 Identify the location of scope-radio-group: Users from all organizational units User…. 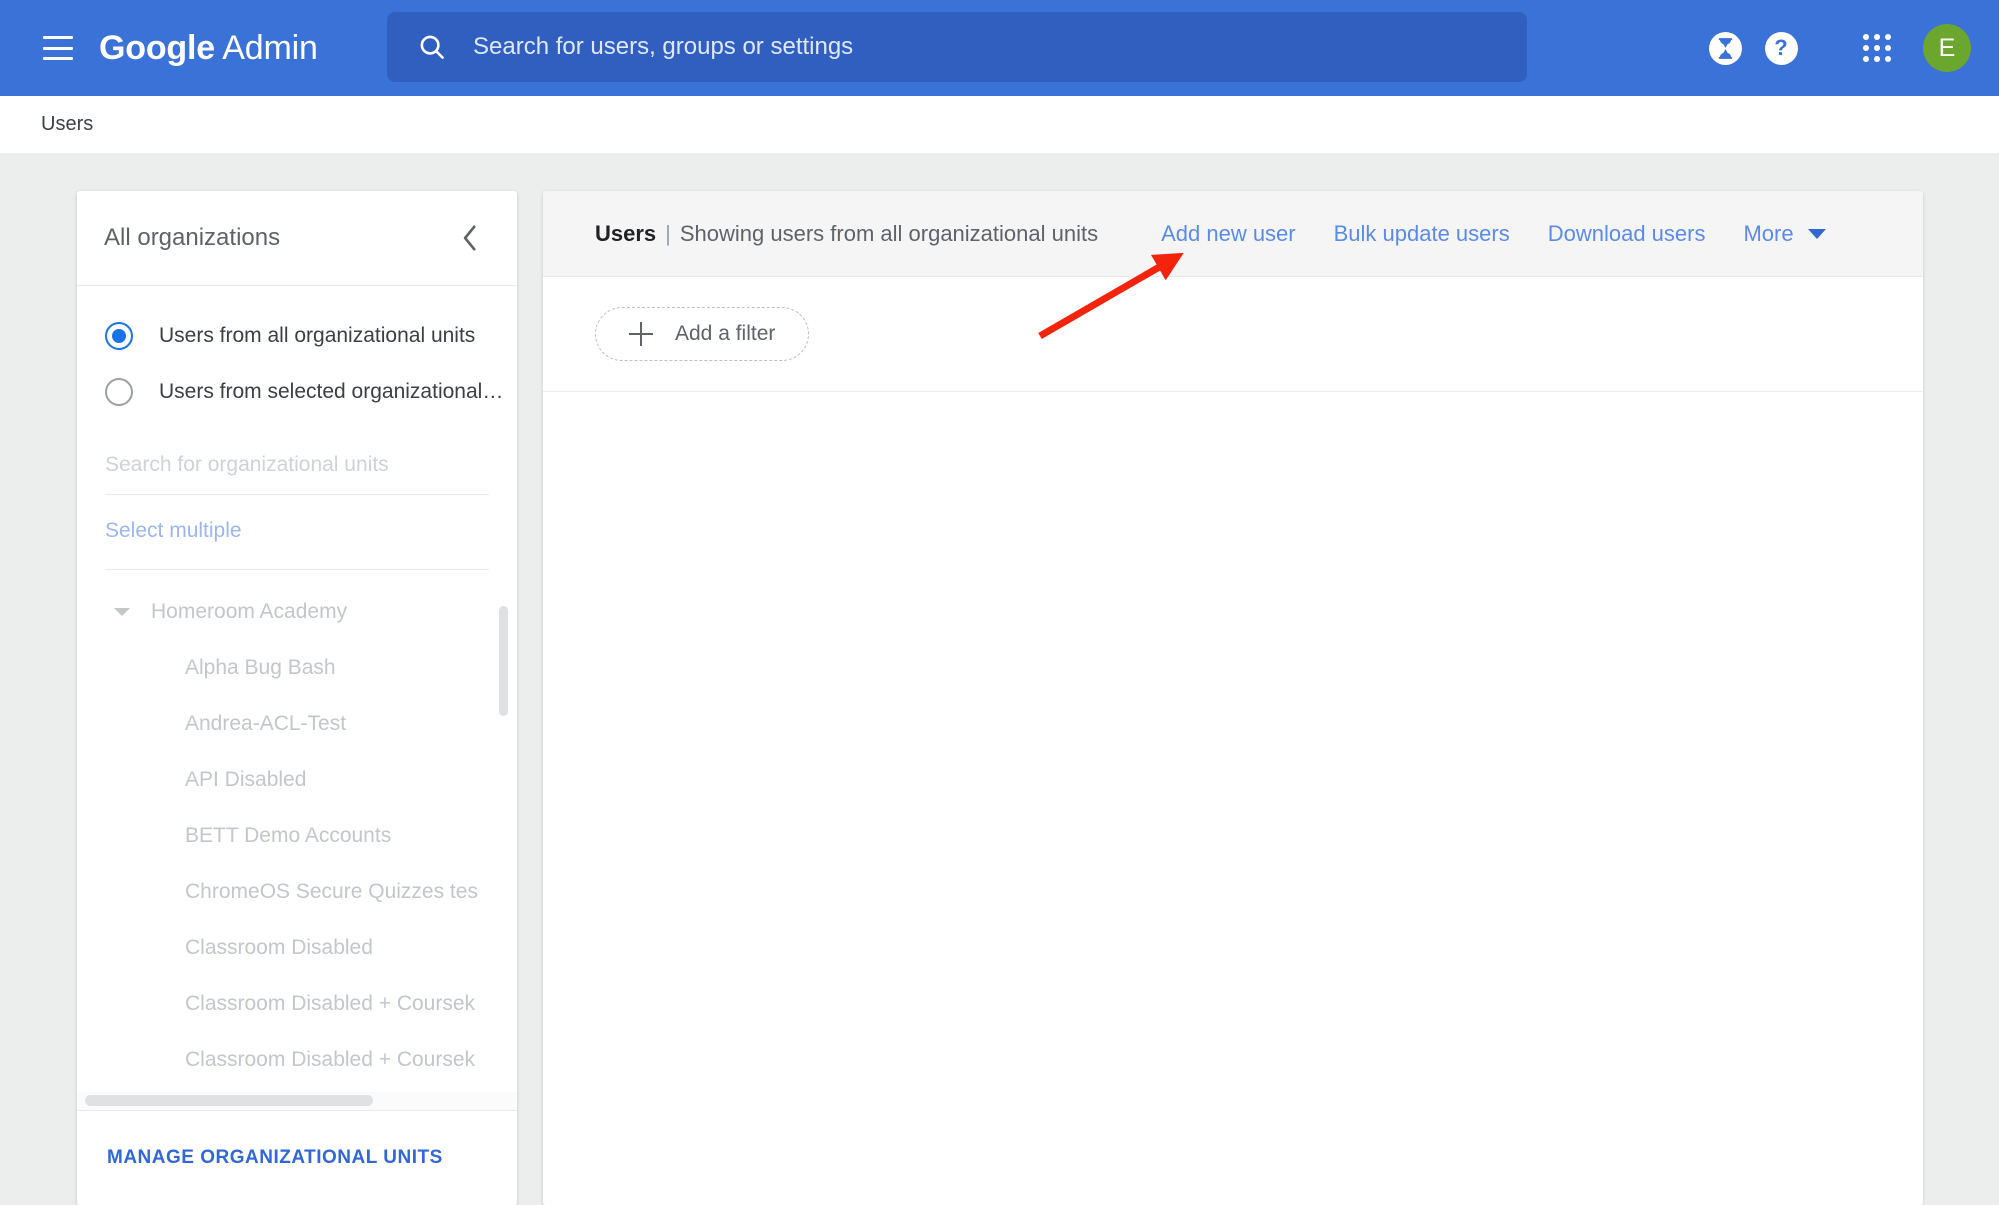
(297, 353).